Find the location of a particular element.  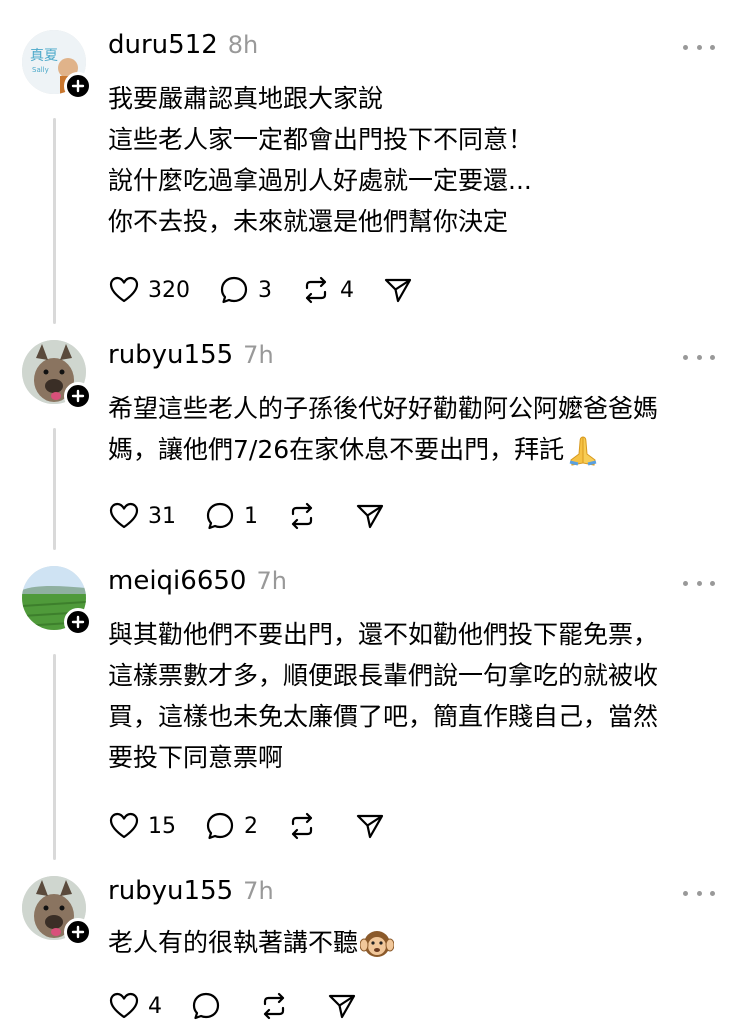

reply-count: 3 is located at coordinates (265, 290).